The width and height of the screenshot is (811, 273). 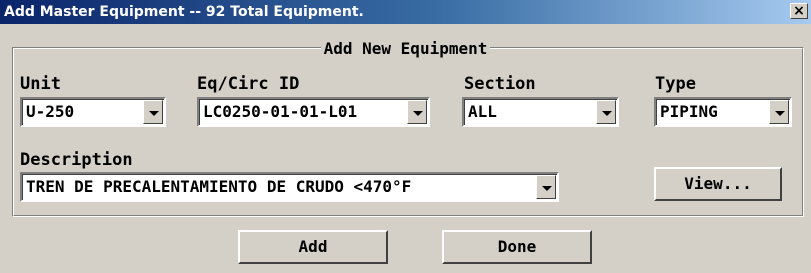 What do you see at coordinates (689, 111) in the screenshot?
I see `type-value: PIPING` at bounding box center [689, 111].